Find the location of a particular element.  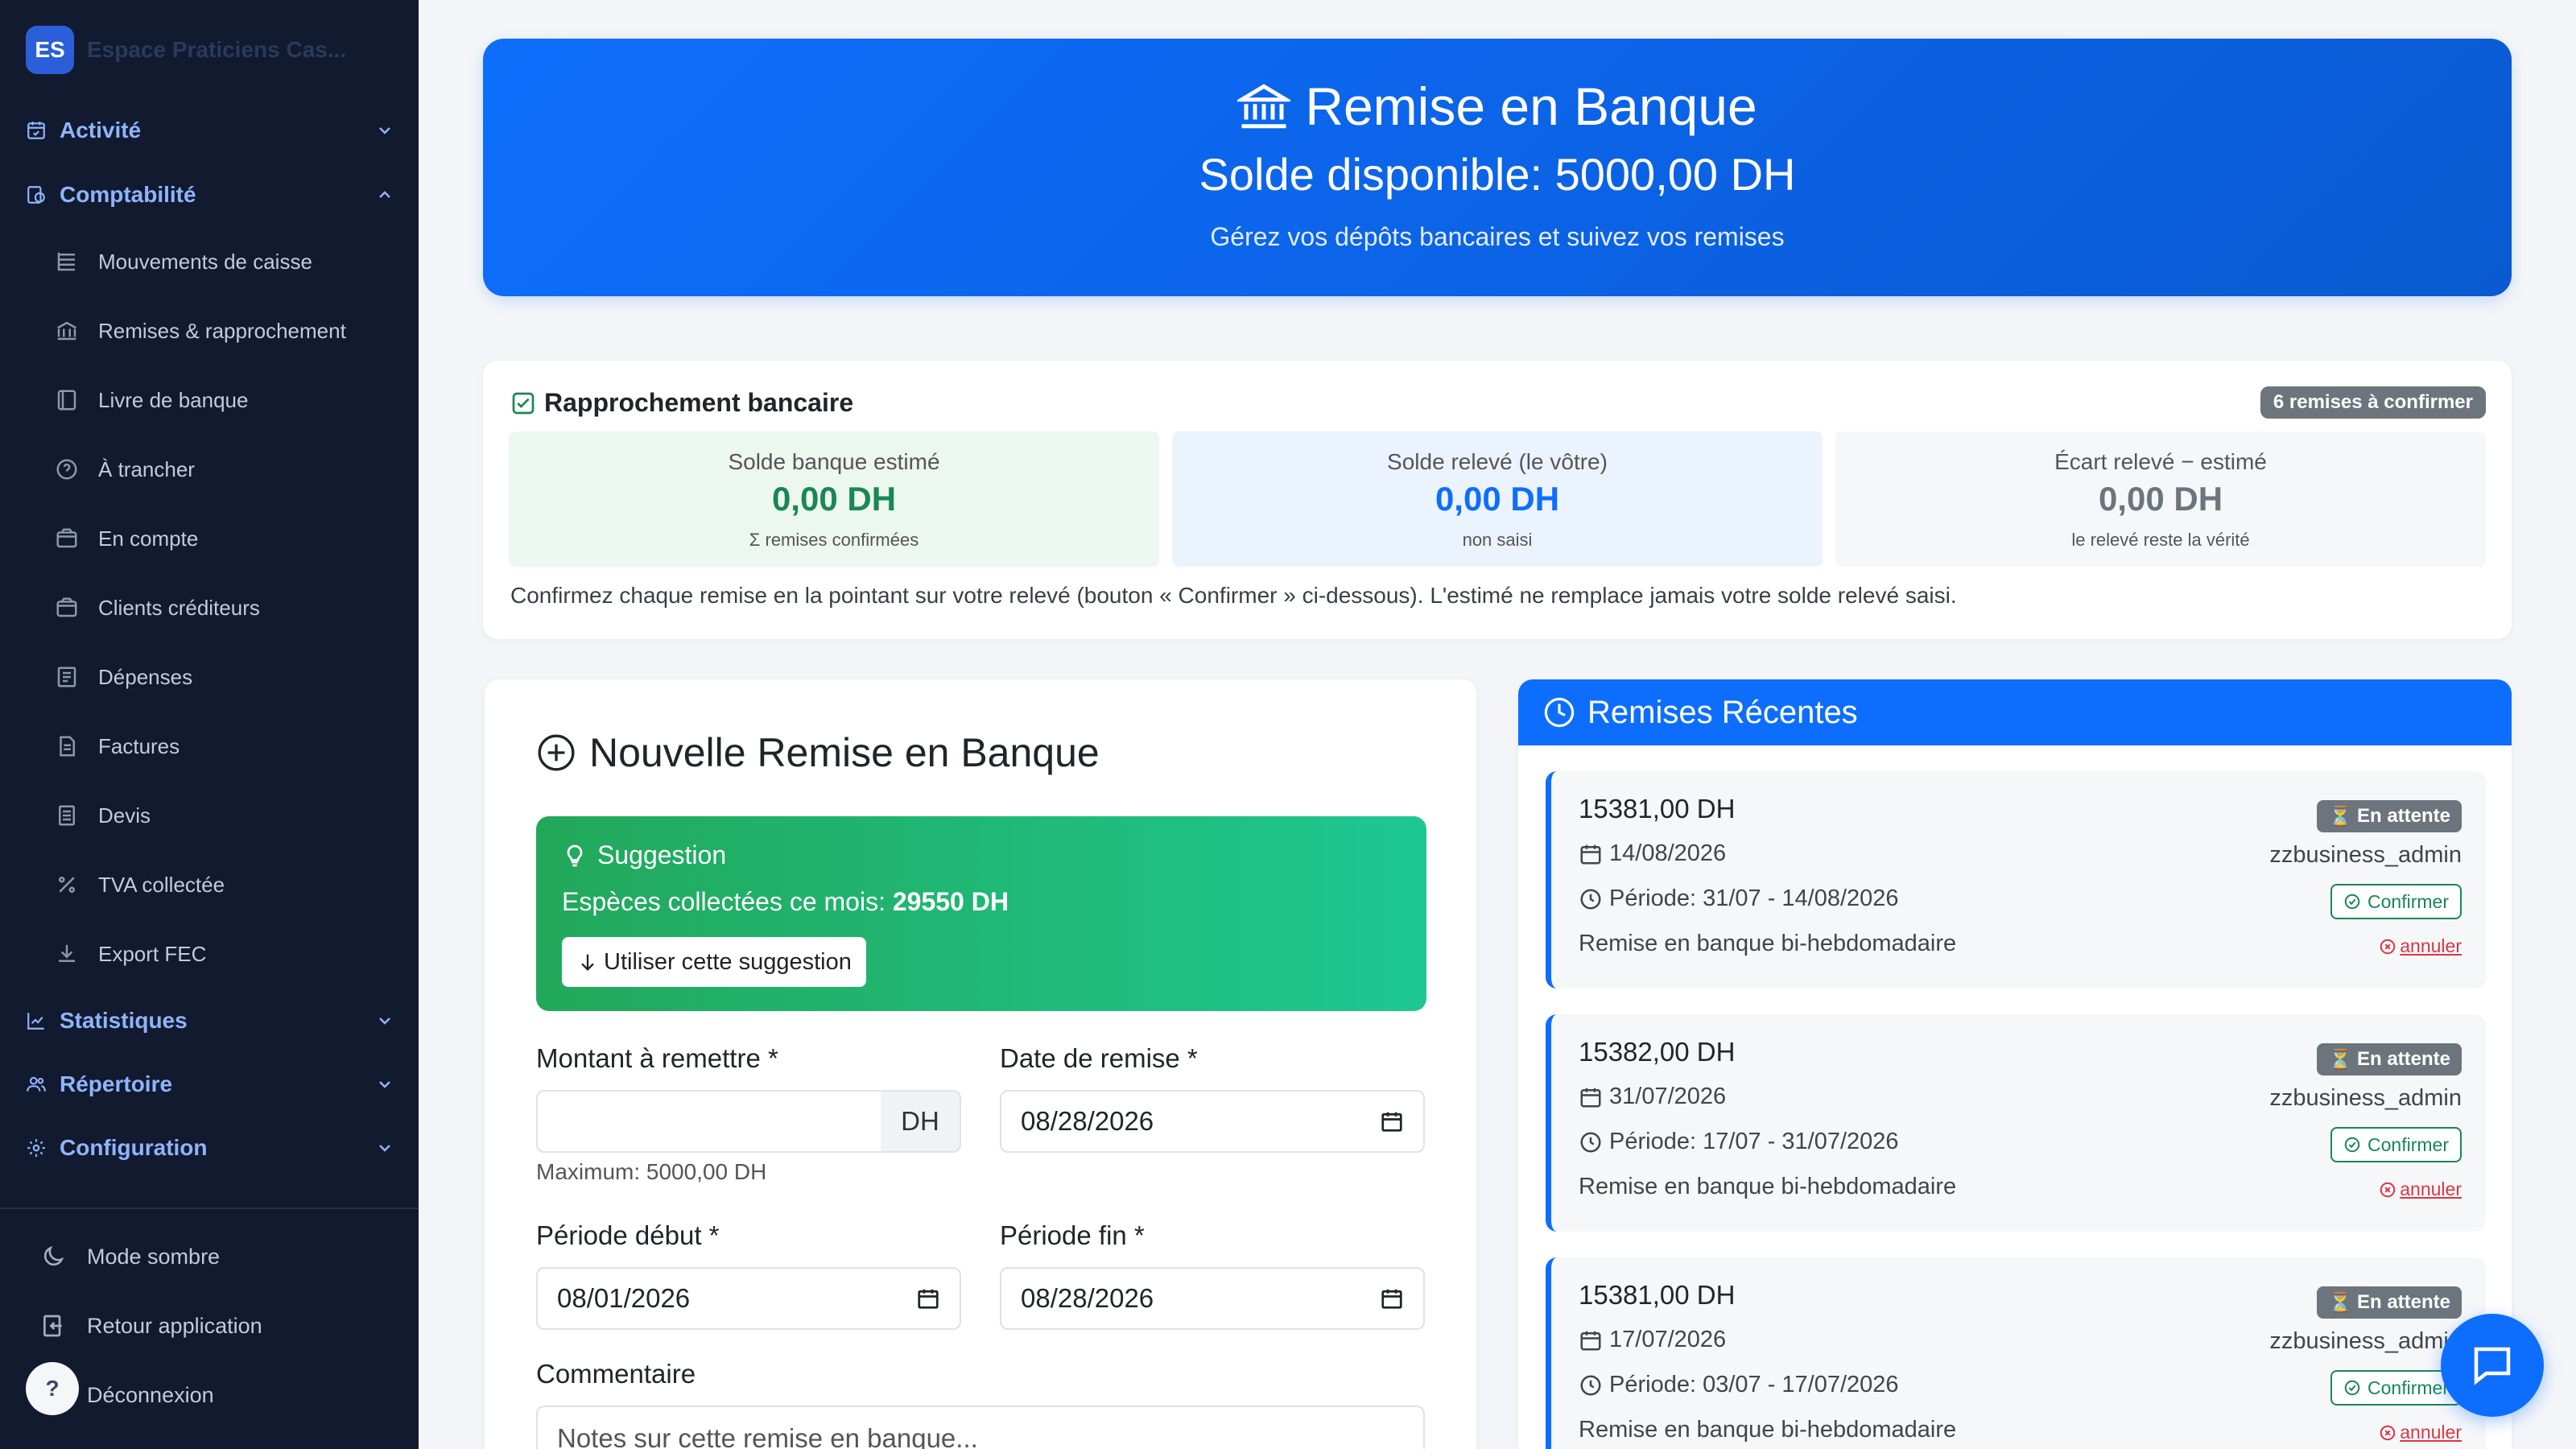

date-value: 08/28/2026 is located at coordinates (1087, 1298).